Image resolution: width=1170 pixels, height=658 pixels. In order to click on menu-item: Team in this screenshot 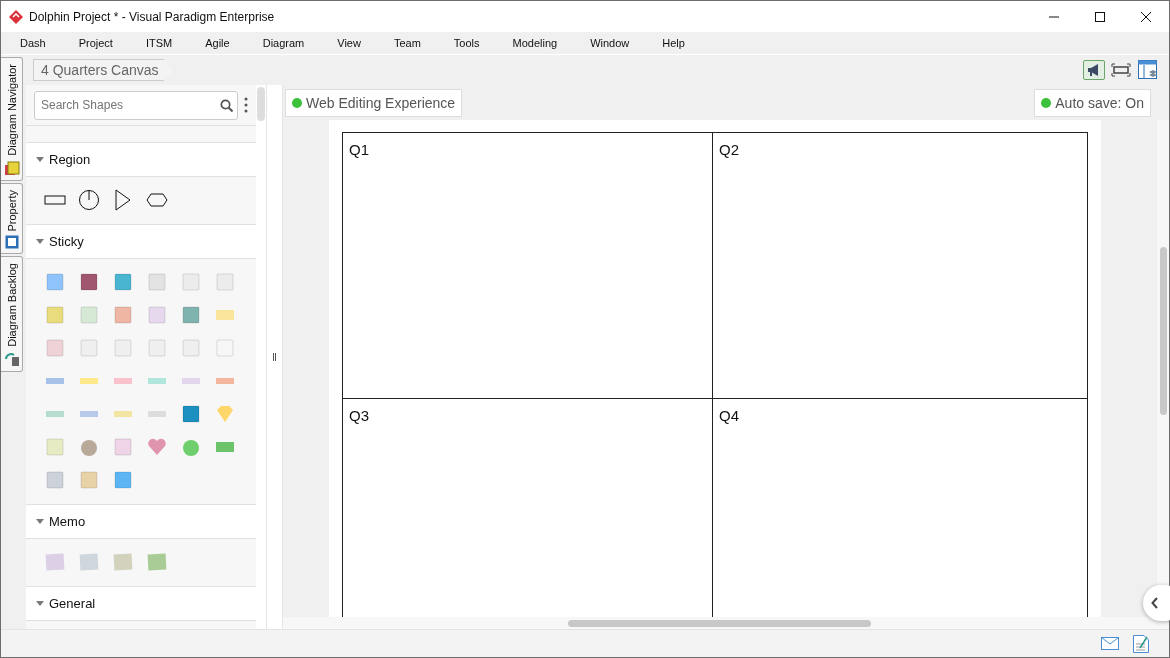, I will do `click(407, 43)`.